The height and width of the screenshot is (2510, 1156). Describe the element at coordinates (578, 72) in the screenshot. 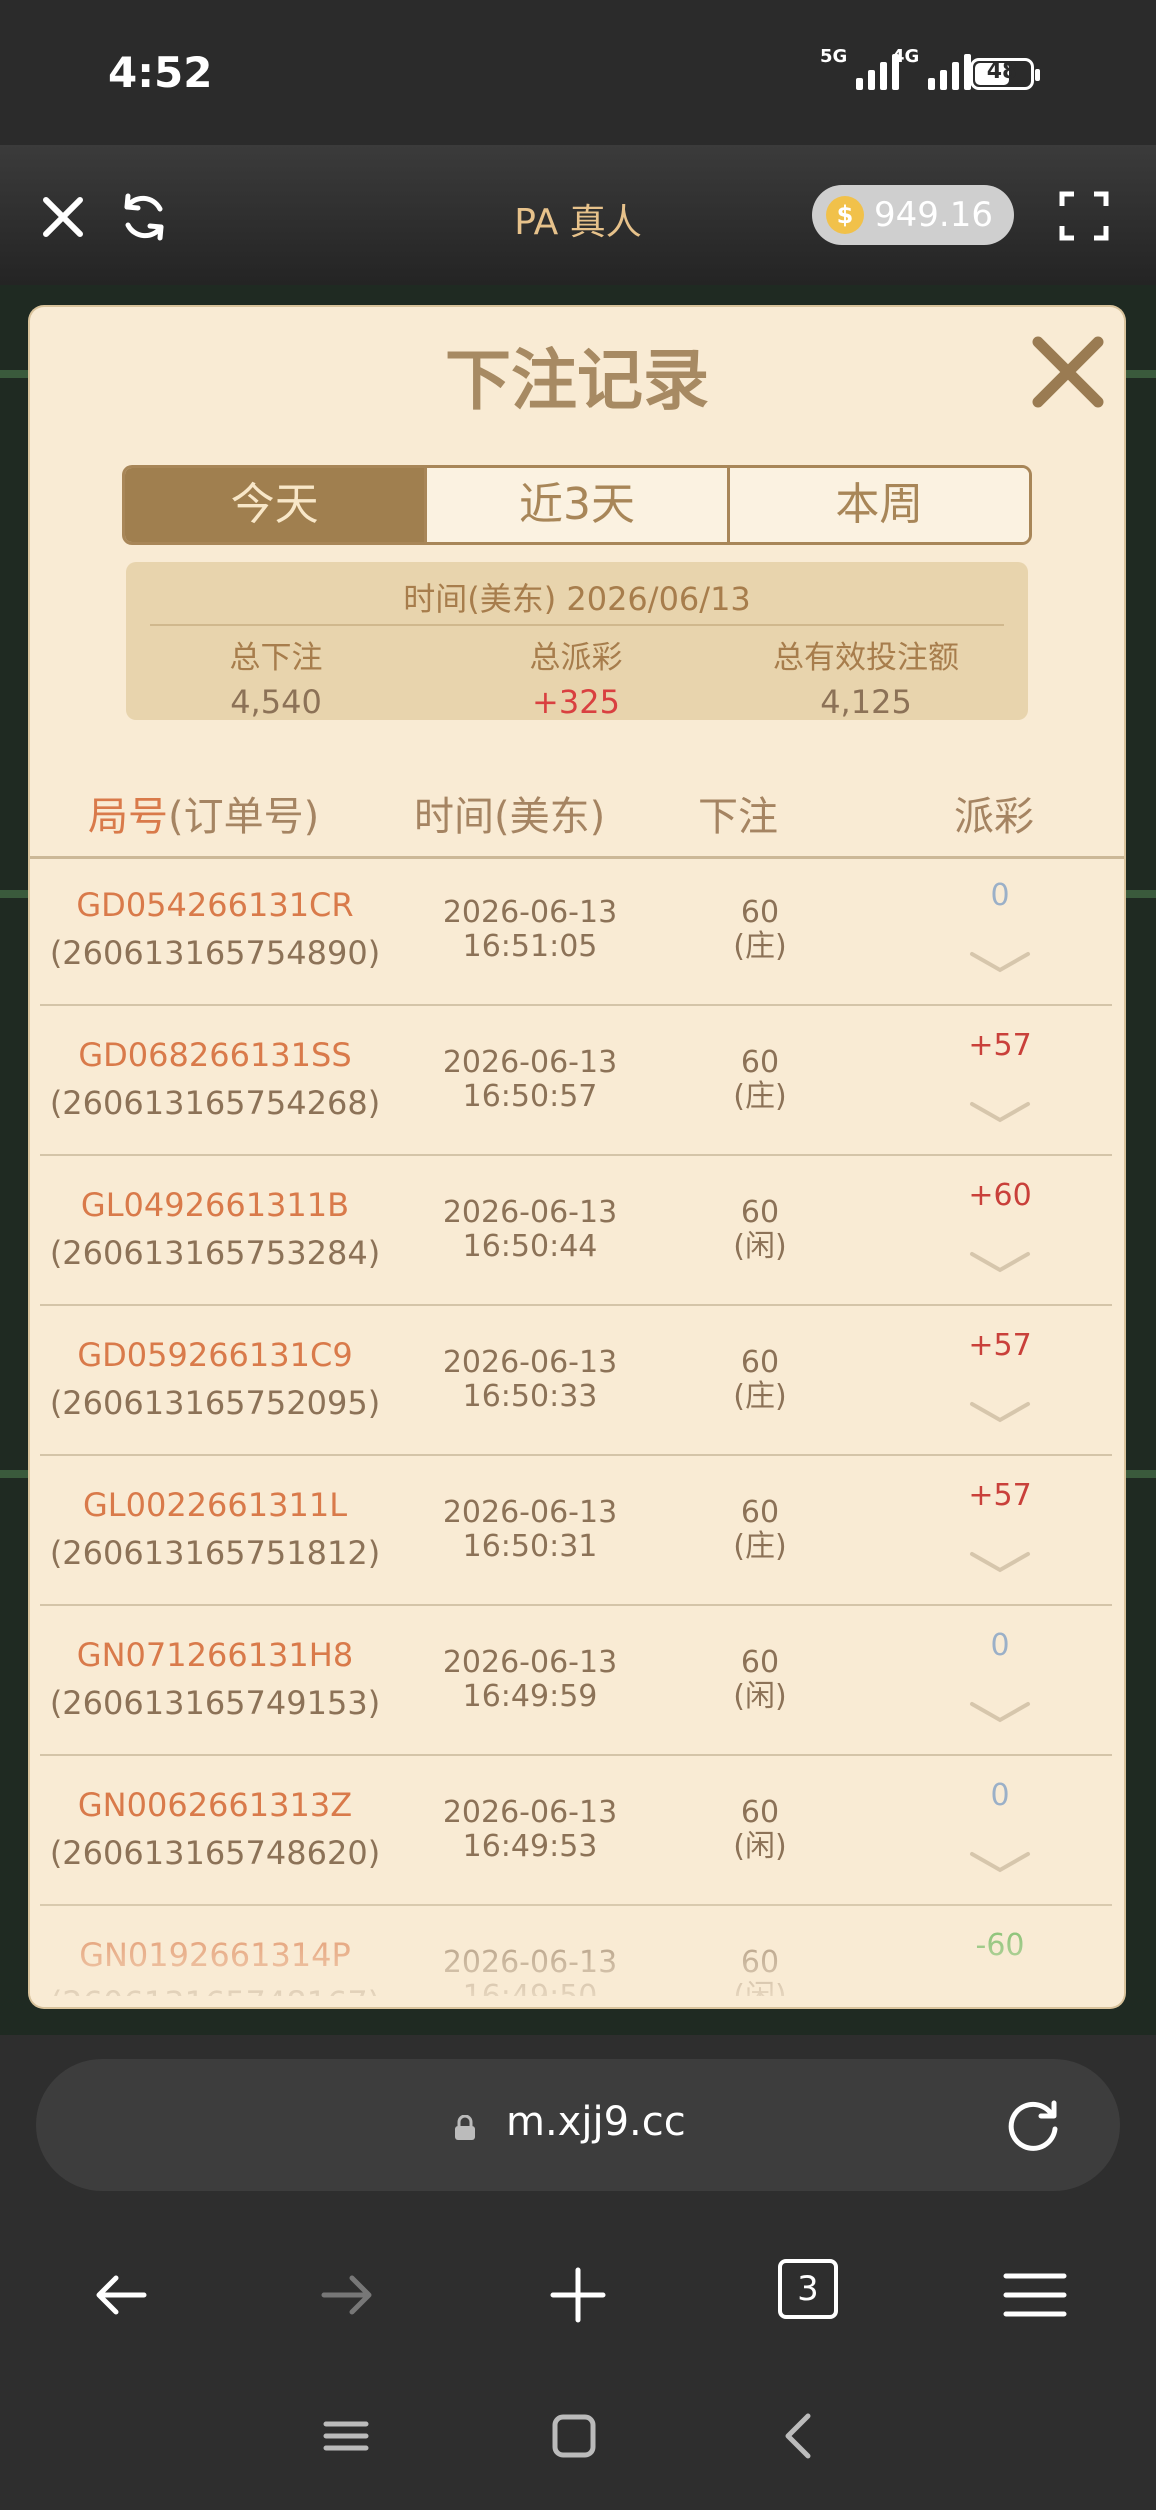

I see `status-bar: 4:52 5G 4G 48` at that location.